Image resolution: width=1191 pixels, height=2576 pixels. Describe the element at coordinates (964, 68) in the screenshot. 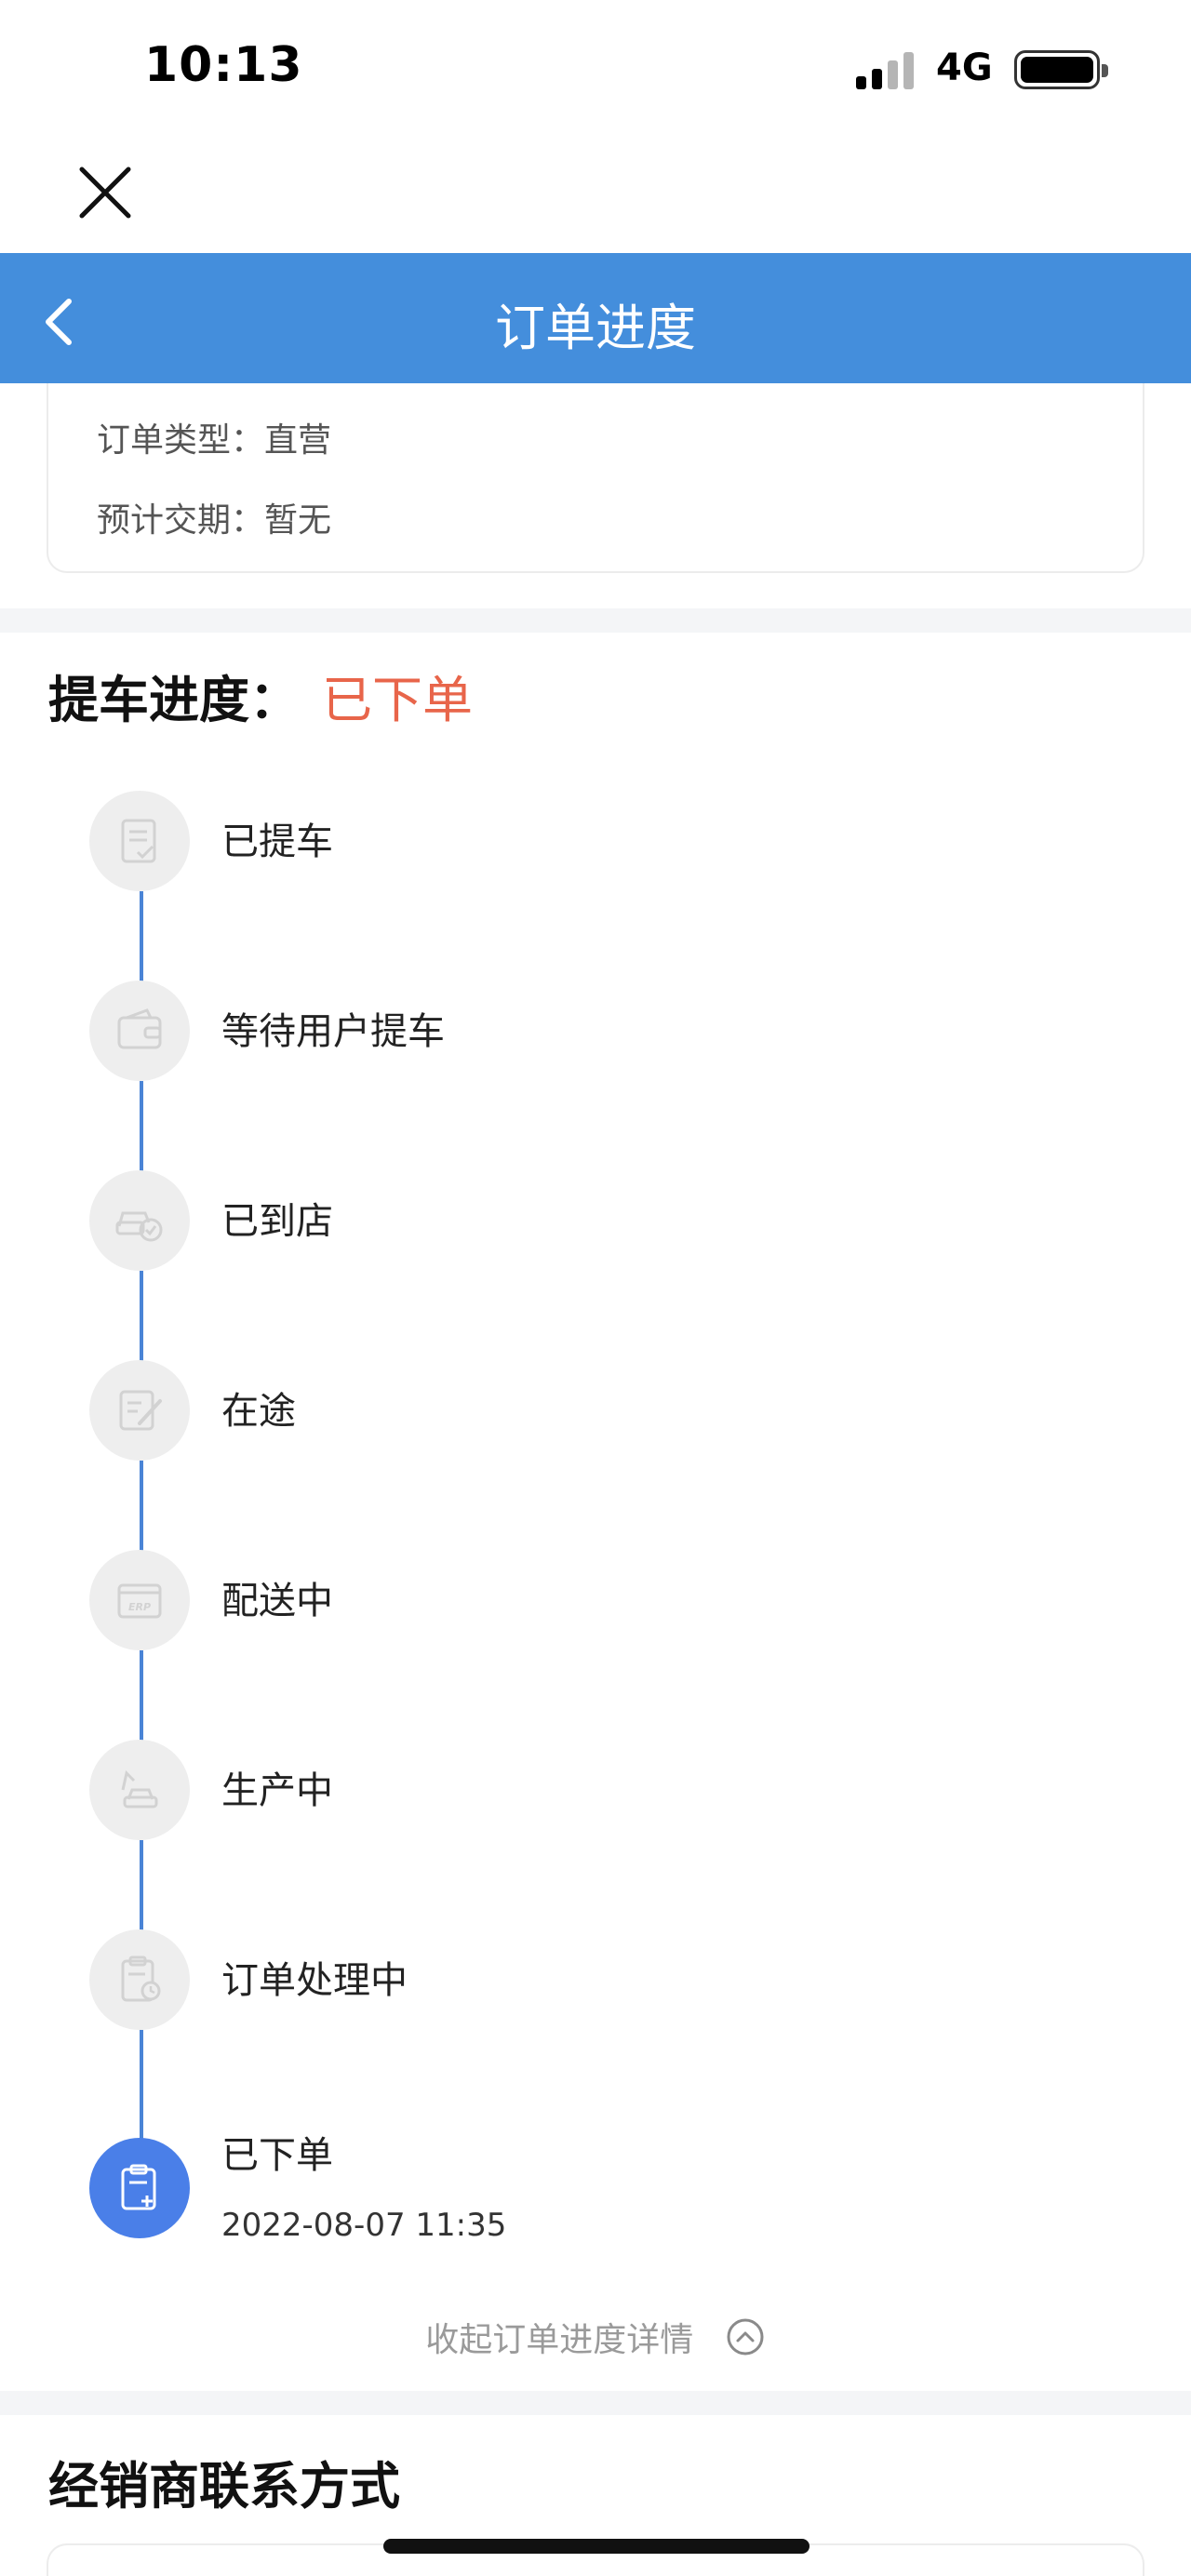

I see `network-type: 4G` at that location.